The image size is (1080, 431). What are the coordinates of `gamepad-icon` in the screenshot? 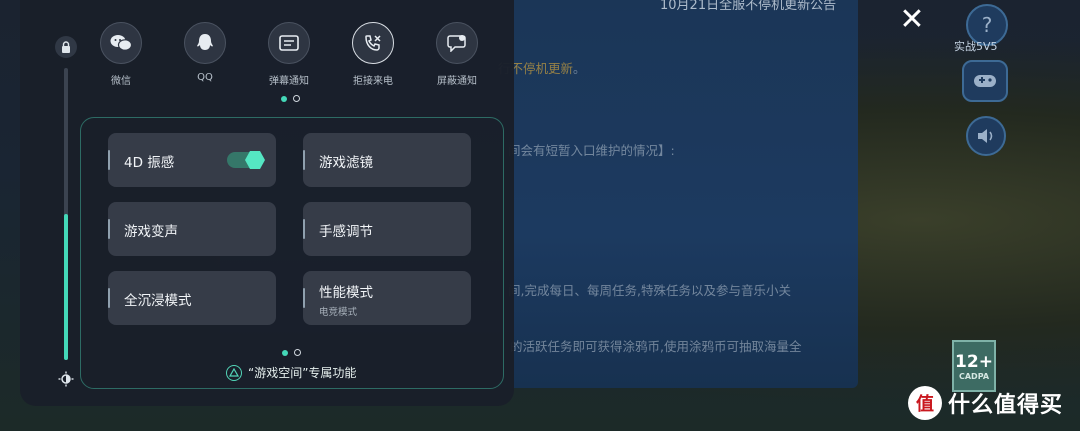 It's located at (985, 81).